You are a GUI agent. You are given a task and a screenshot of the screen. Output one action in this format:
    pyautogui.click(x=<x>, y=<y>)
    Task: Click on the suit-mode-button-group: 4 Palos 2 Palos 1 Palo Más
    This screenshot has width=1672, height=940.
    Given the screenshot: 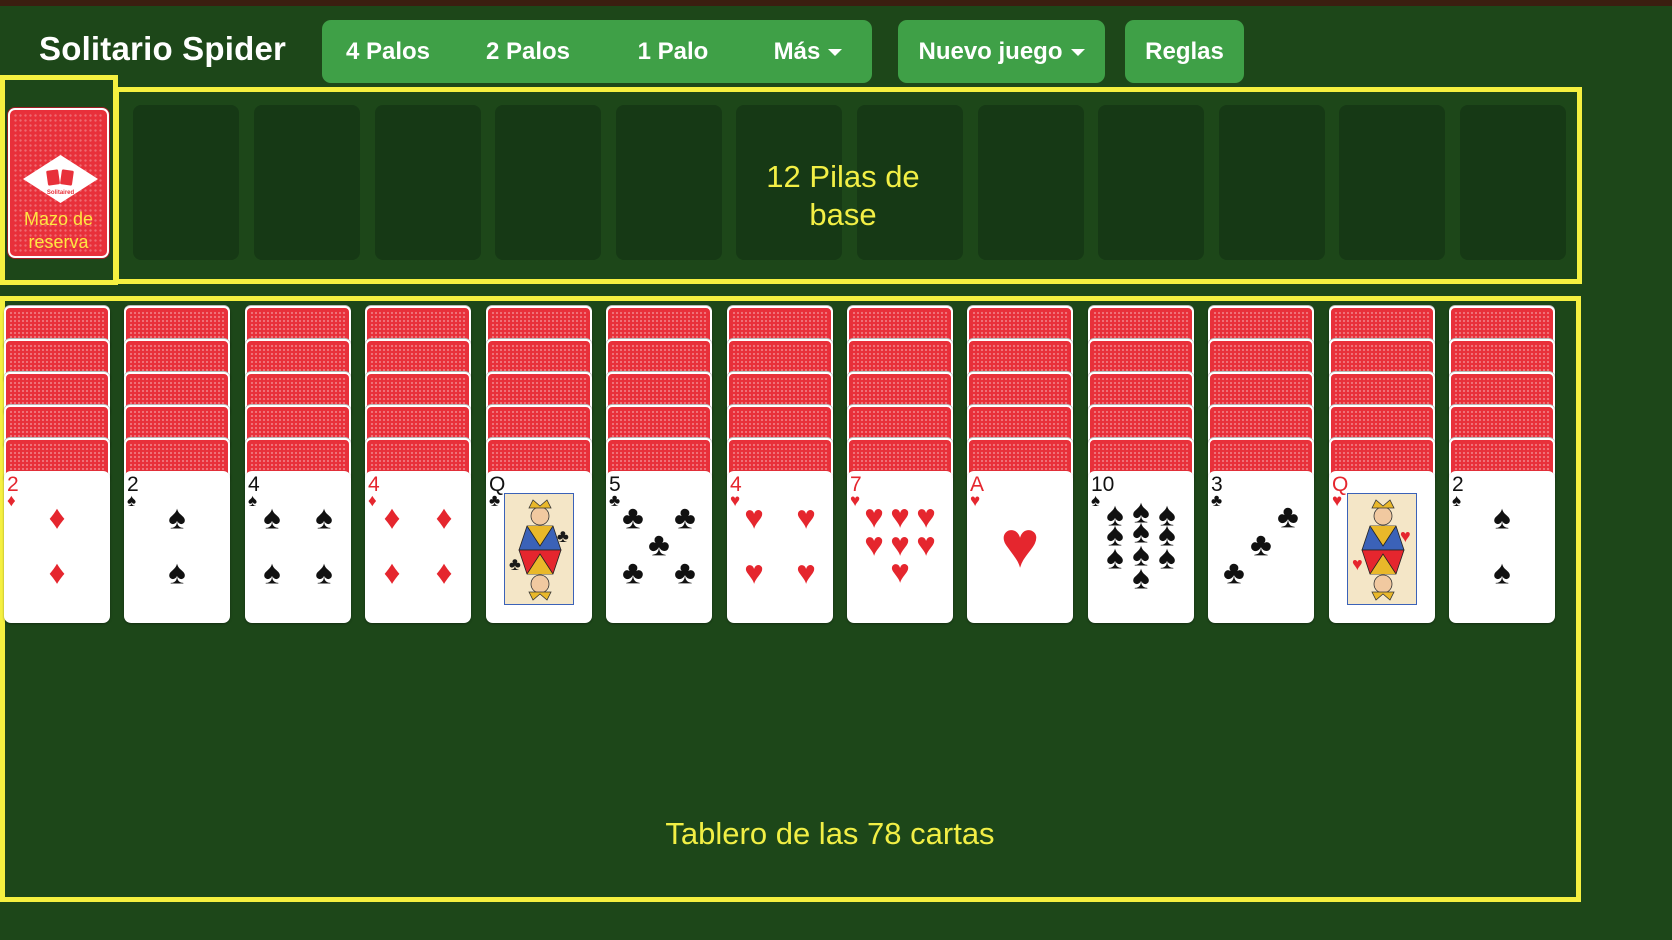 What is the action you would take?
    pyautogui.click(x=597, y=51)
    